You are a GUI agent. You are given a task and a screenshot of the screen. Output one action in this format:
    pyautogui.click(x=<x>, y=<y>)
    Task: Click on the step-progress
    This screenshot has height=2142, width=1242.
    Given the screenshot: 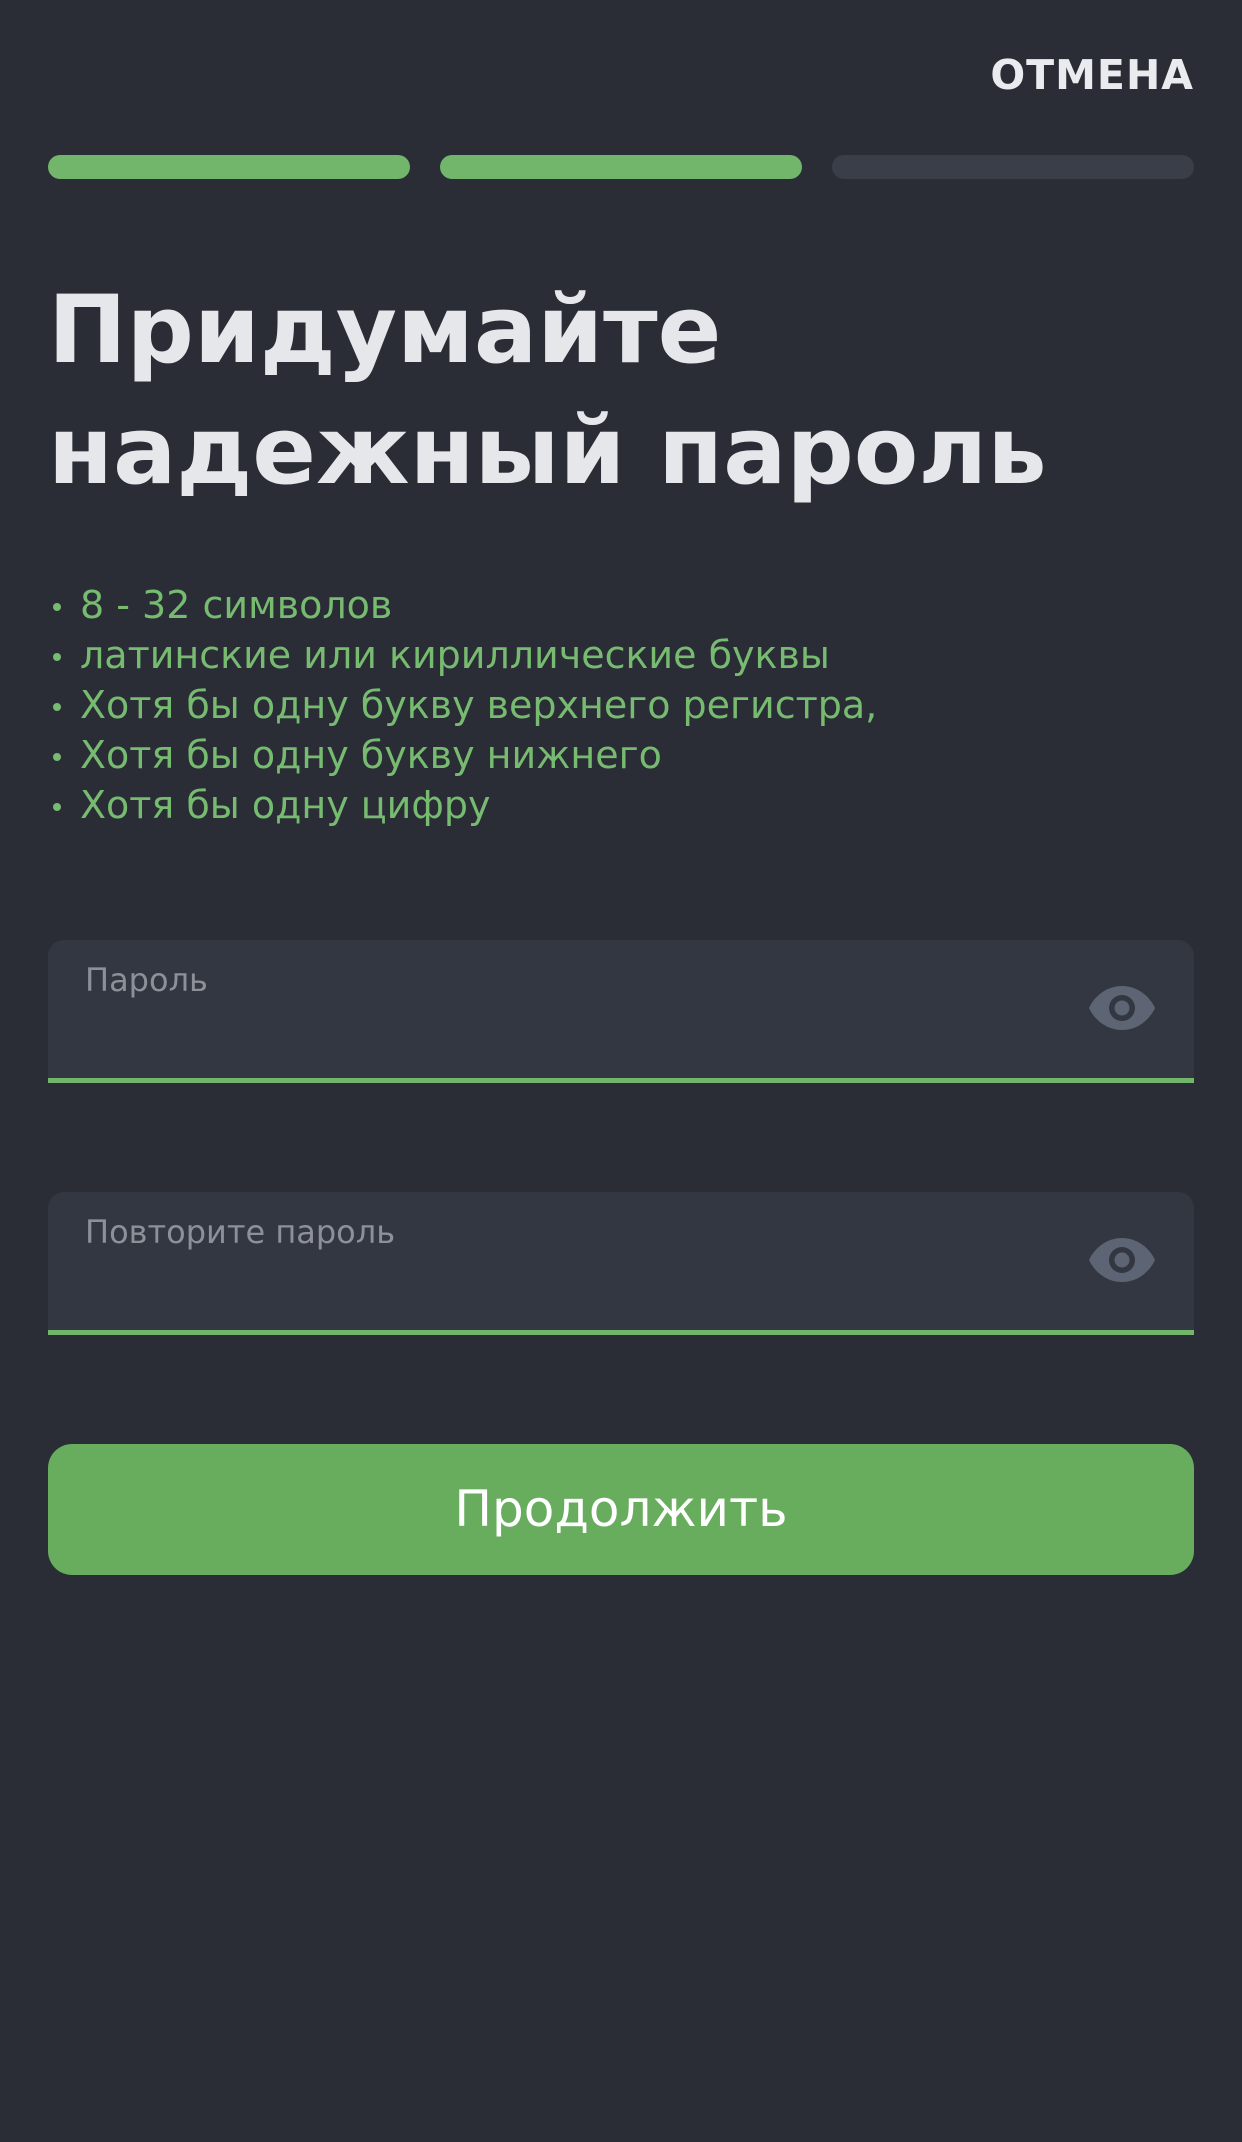 What is the action you would take?
    pyautogui.click(x=621, y=167)
    